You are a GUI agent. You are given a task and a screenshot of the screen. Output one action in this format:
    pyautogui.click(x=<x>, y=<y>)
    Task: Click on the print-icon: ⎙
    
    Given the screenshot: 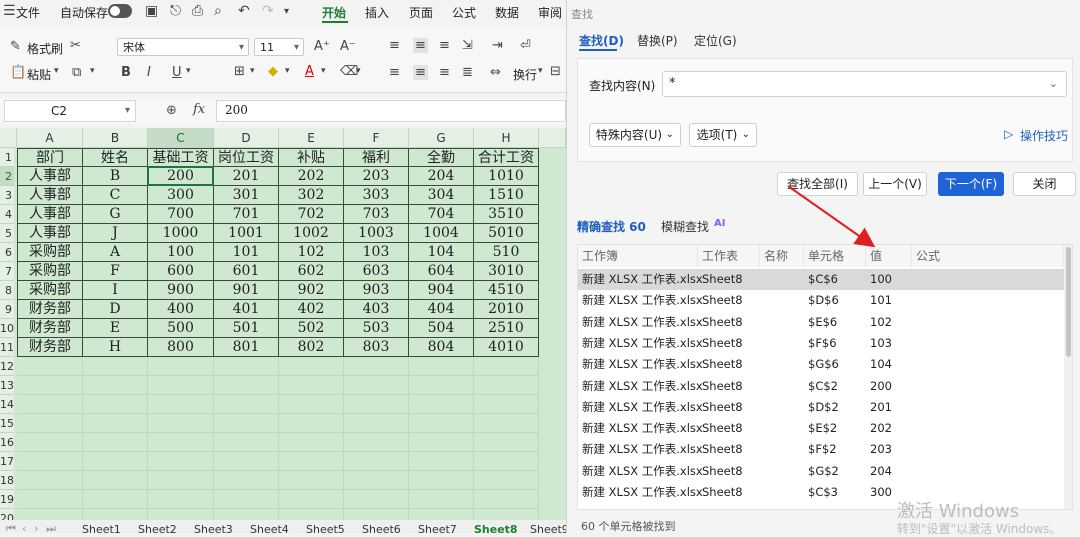 What is the action you would take?
    pyautogui.click(x=197, y=11)
    